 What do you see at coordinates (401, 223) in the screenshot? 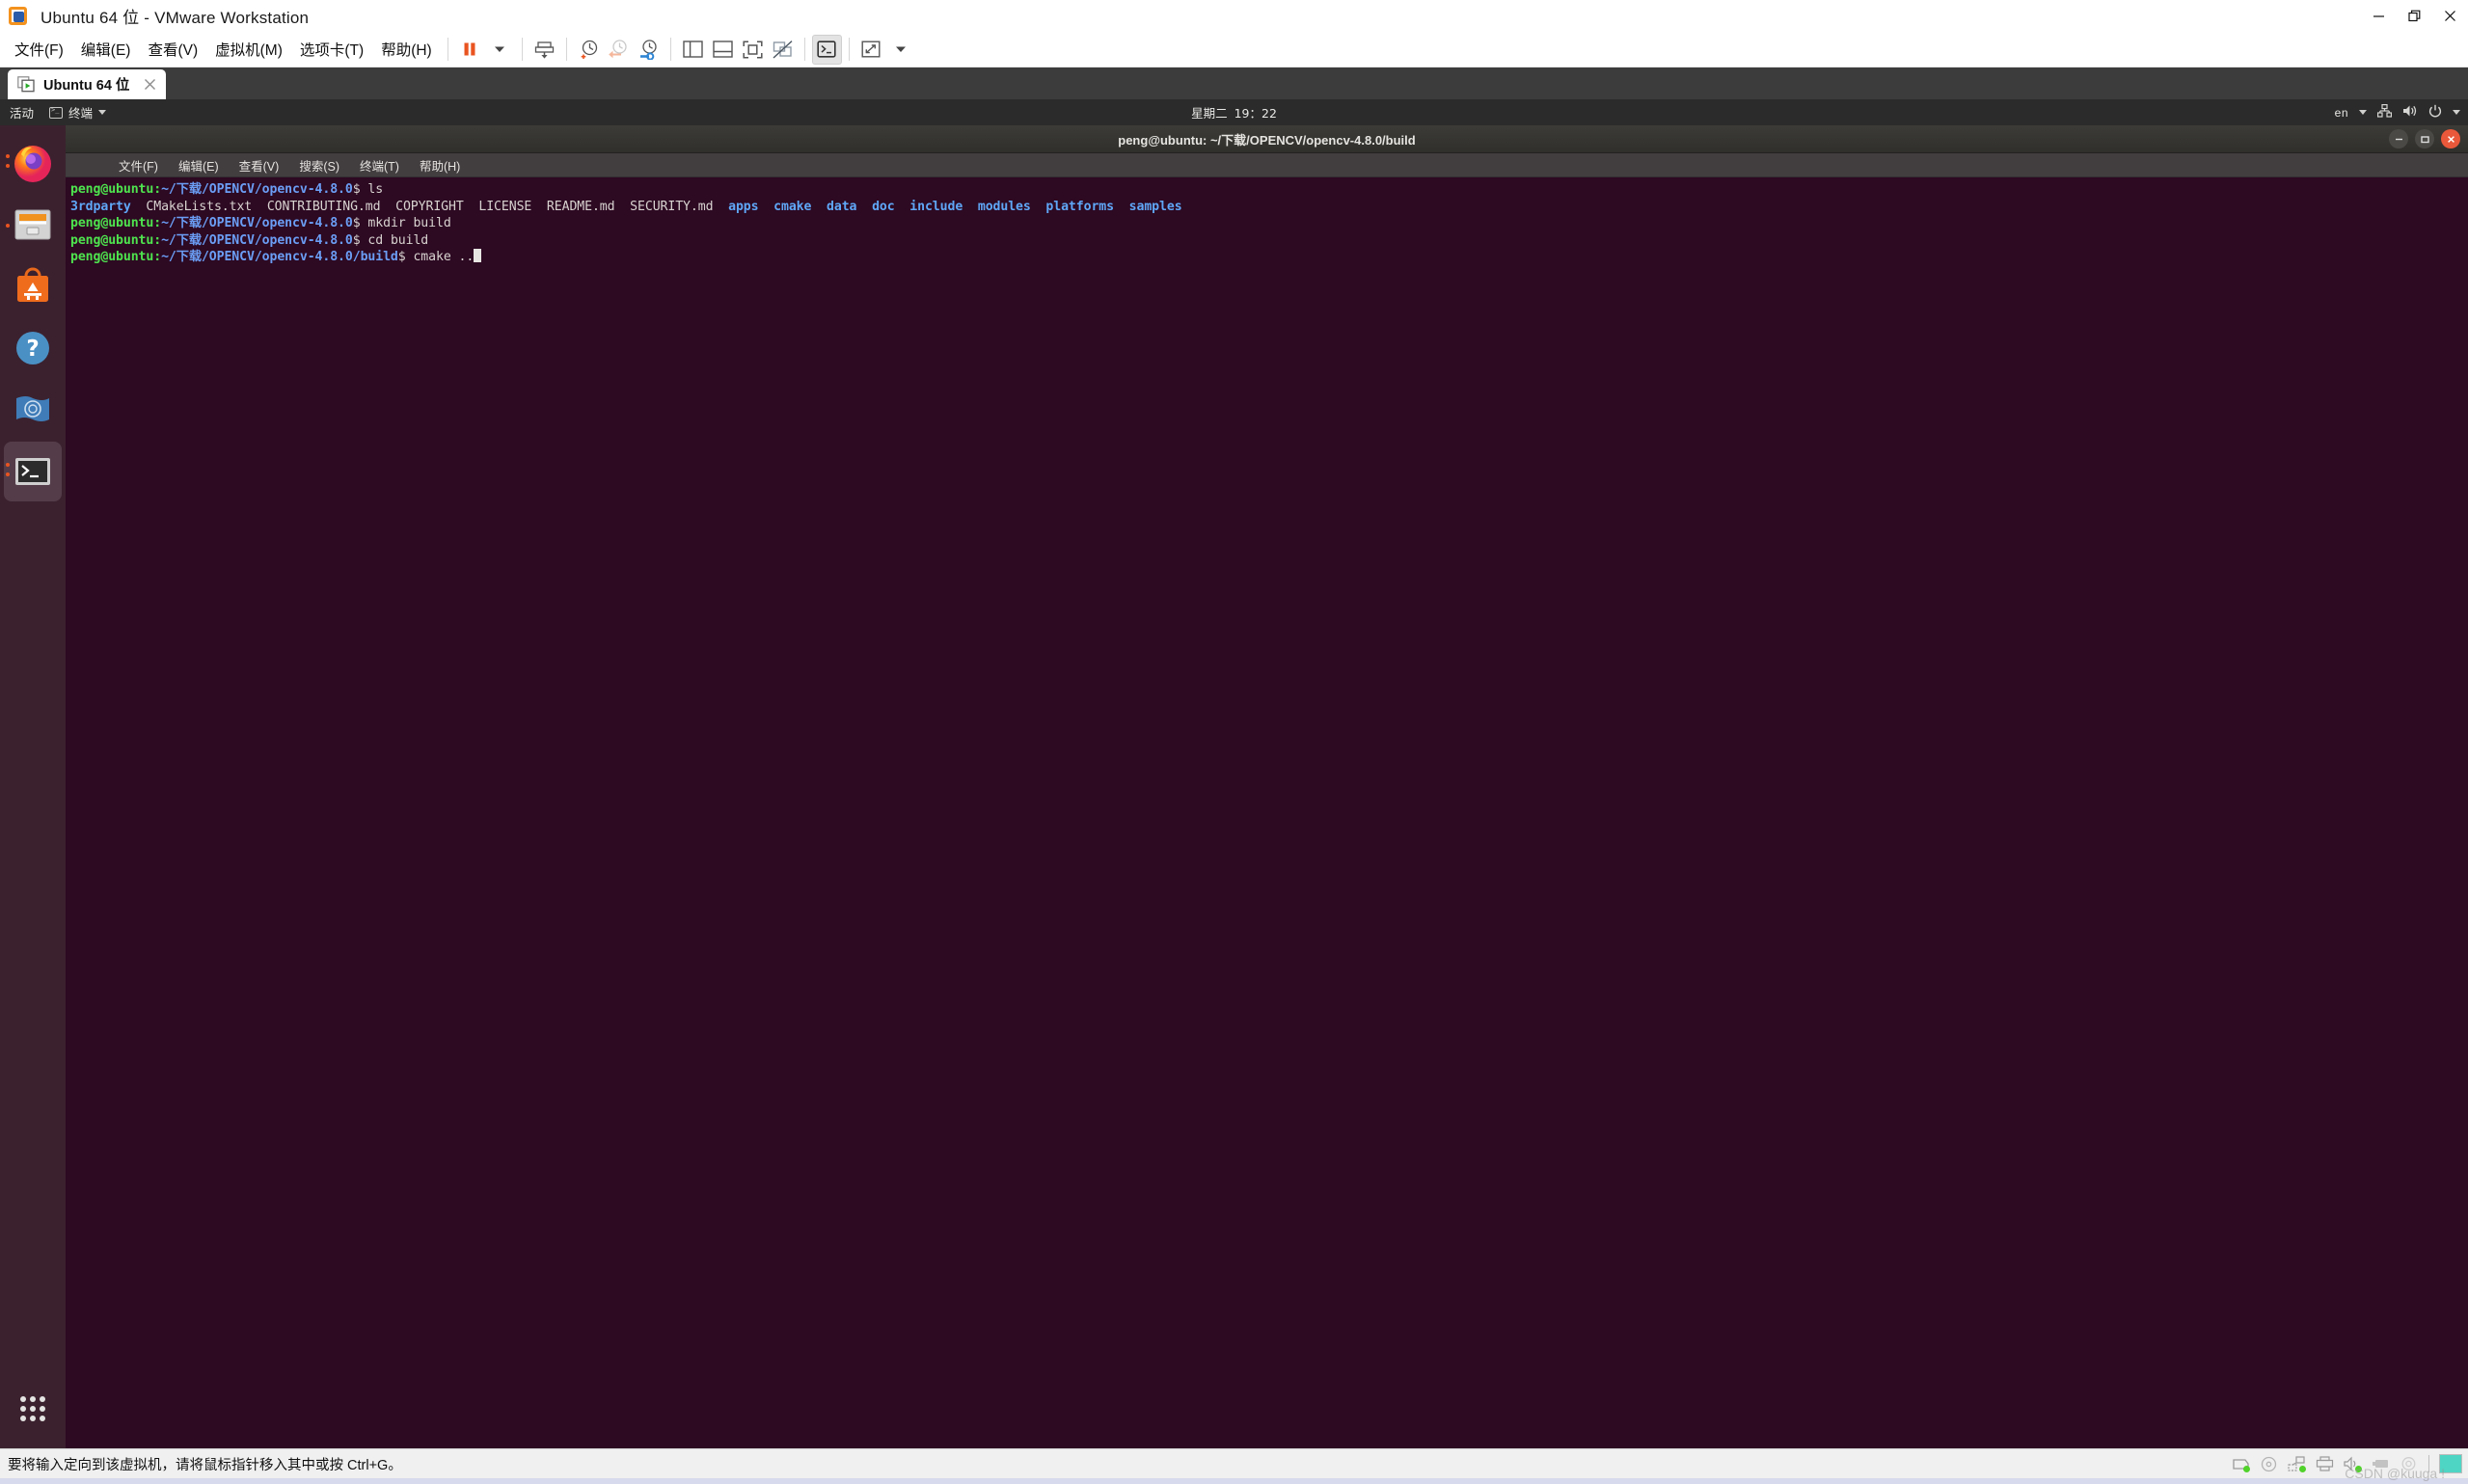
I see `terminal-command: $ mkdir build` at bounding box center [401, 223].